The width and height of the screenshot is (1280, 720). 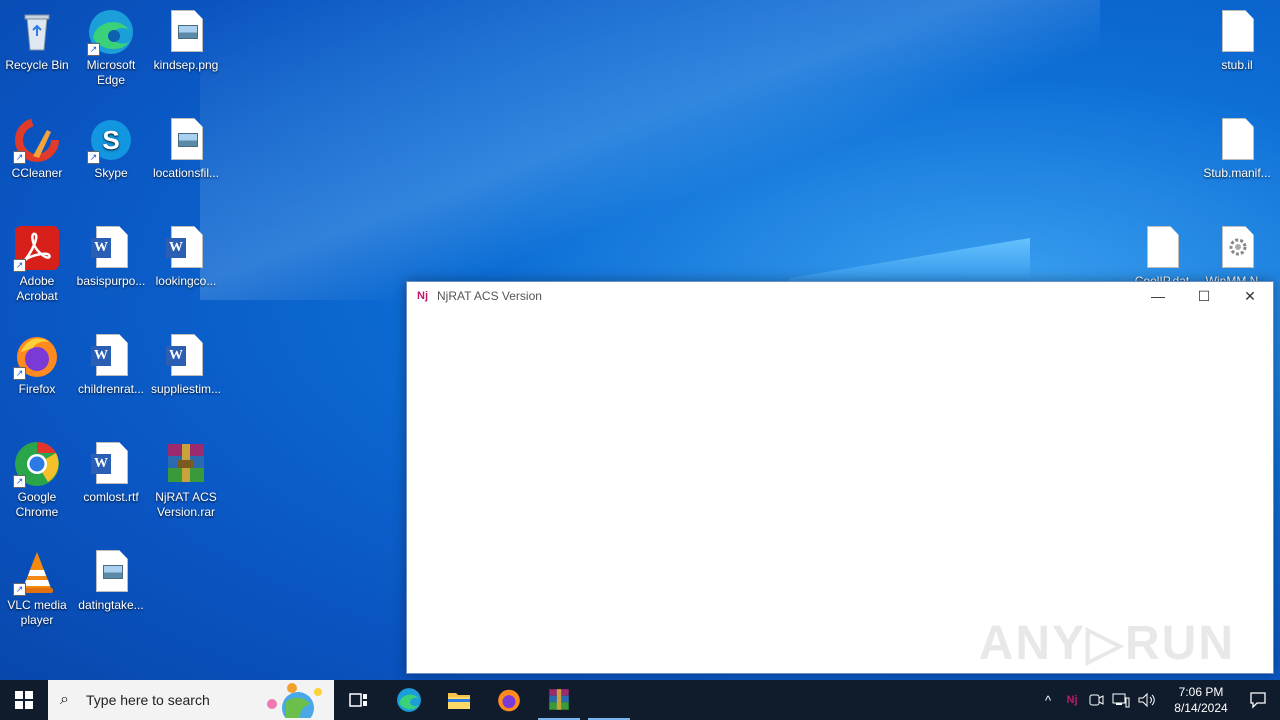 What do you see at coordinates (37, 65) in the screenshot?
I see `desktop-icon-label: Recycle Bin` at bounding box center [37, 65].